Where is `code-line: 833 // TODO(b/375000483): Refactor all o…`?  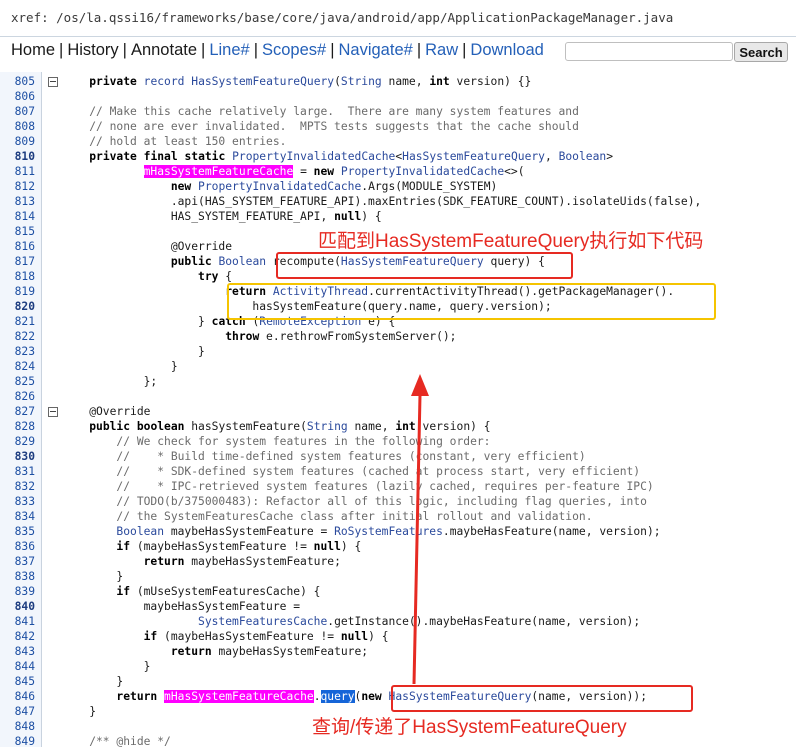 code-line: 833 // TODO(b/375000483): Refactor all o… is located at coordinates (398, 501).